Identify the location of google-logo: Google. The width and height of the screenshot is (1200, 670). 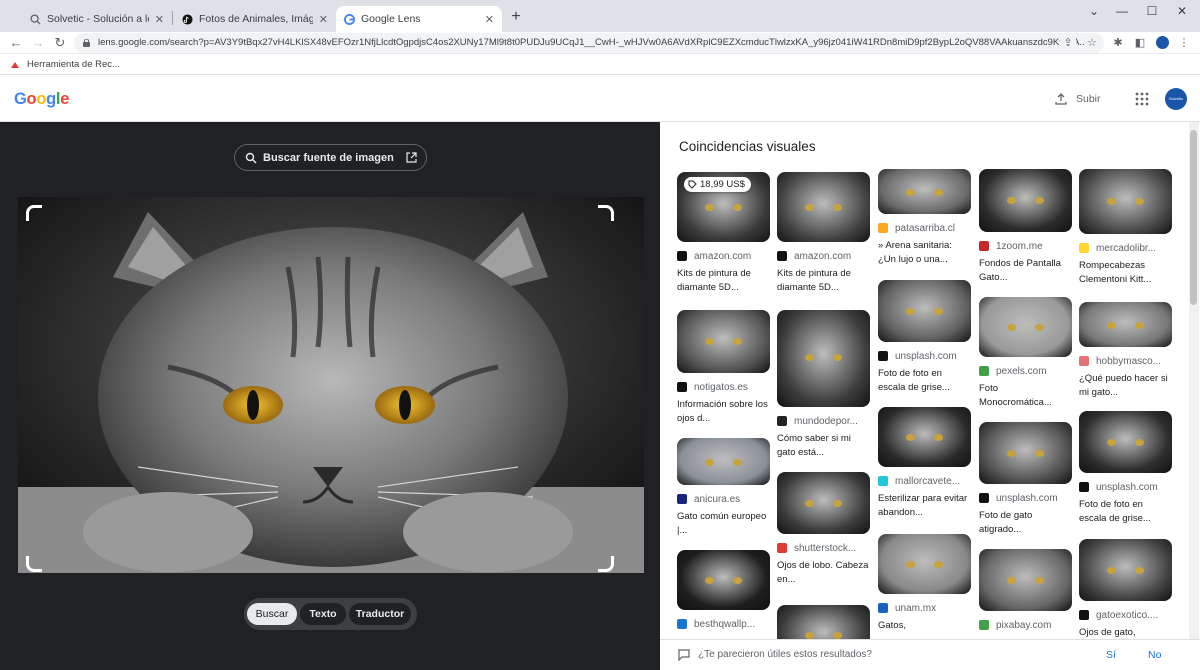
(41, 99).